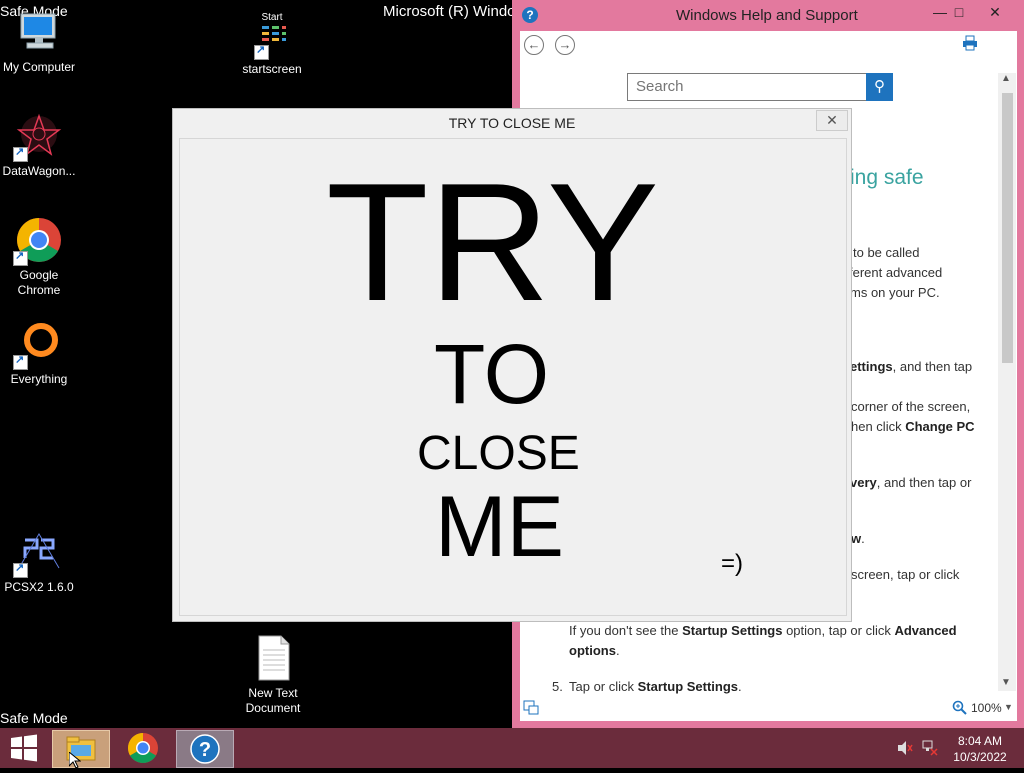 The width and height of the screenshot is (1024, 773). What do you see at coordinates (887, 177) in the screenshot?
I see `help-heading-fragment: ing safe` at bounding box center [887, 177].